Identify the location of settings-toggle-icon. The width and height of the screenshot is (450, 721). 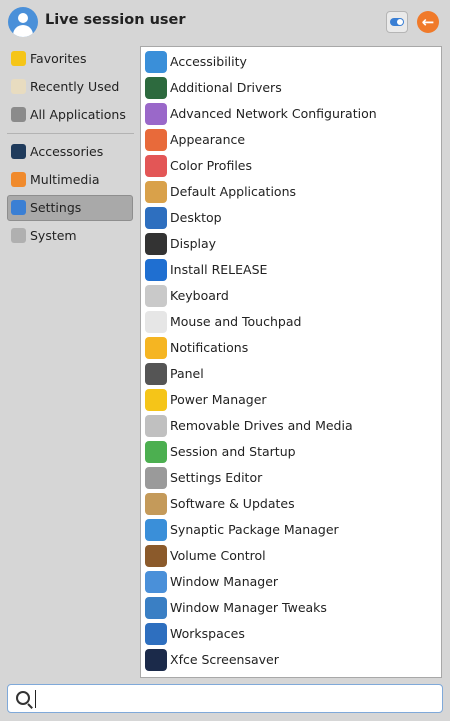
(397, 22).